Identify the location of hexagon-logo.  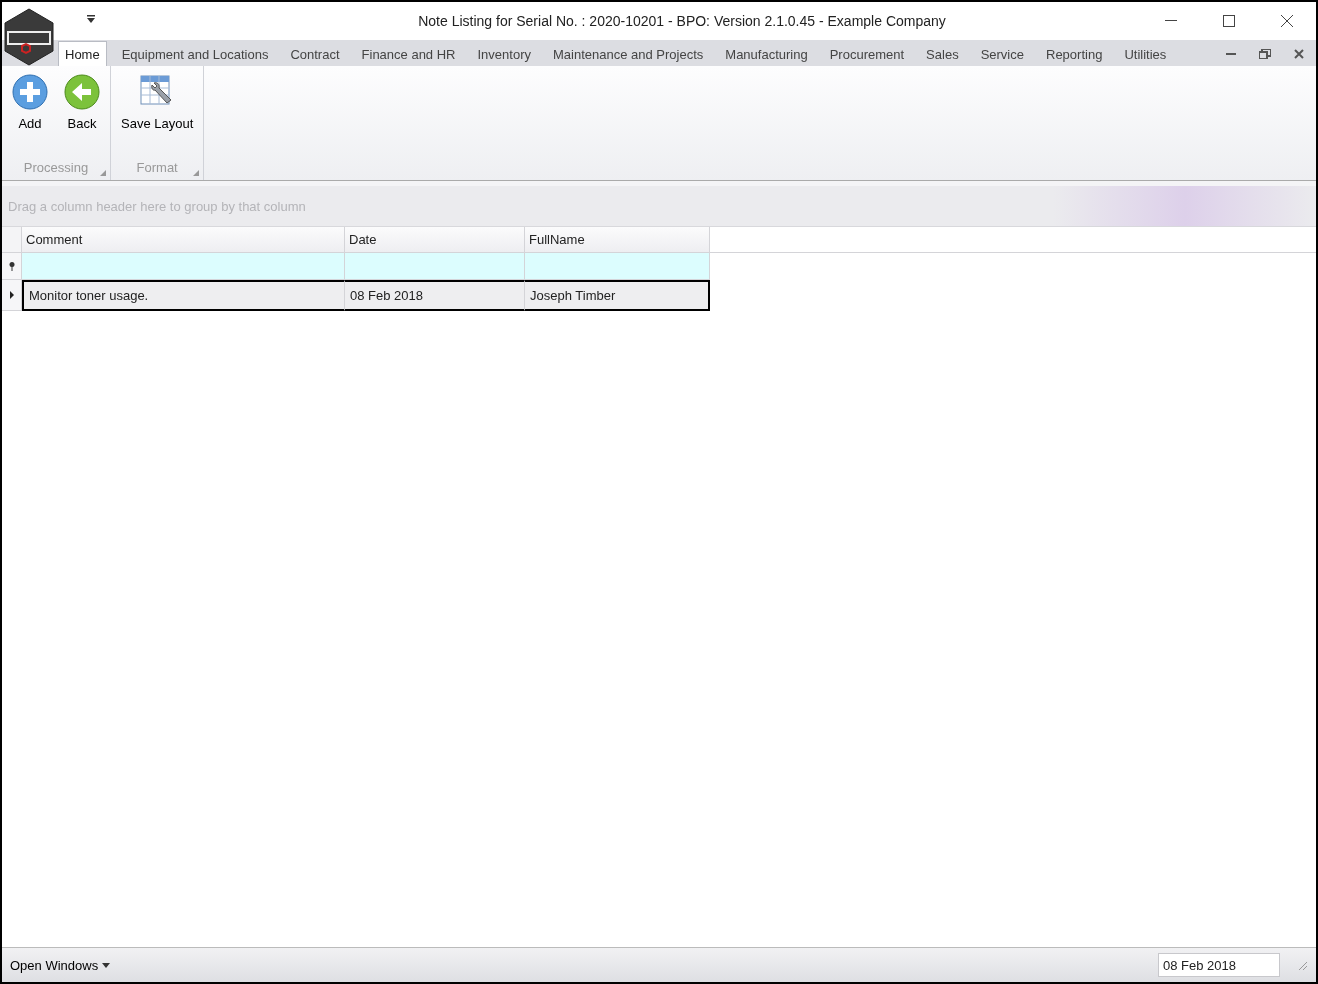
(29, 37).